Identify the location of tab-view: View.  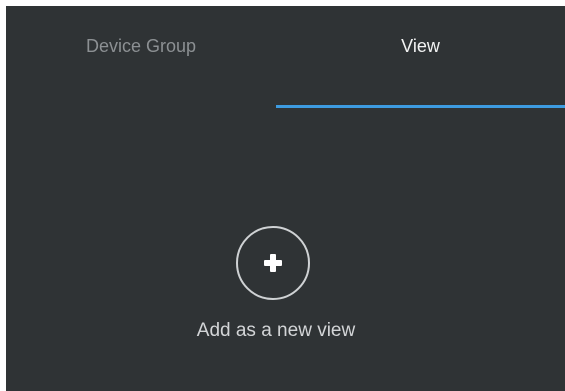
(420, 58).